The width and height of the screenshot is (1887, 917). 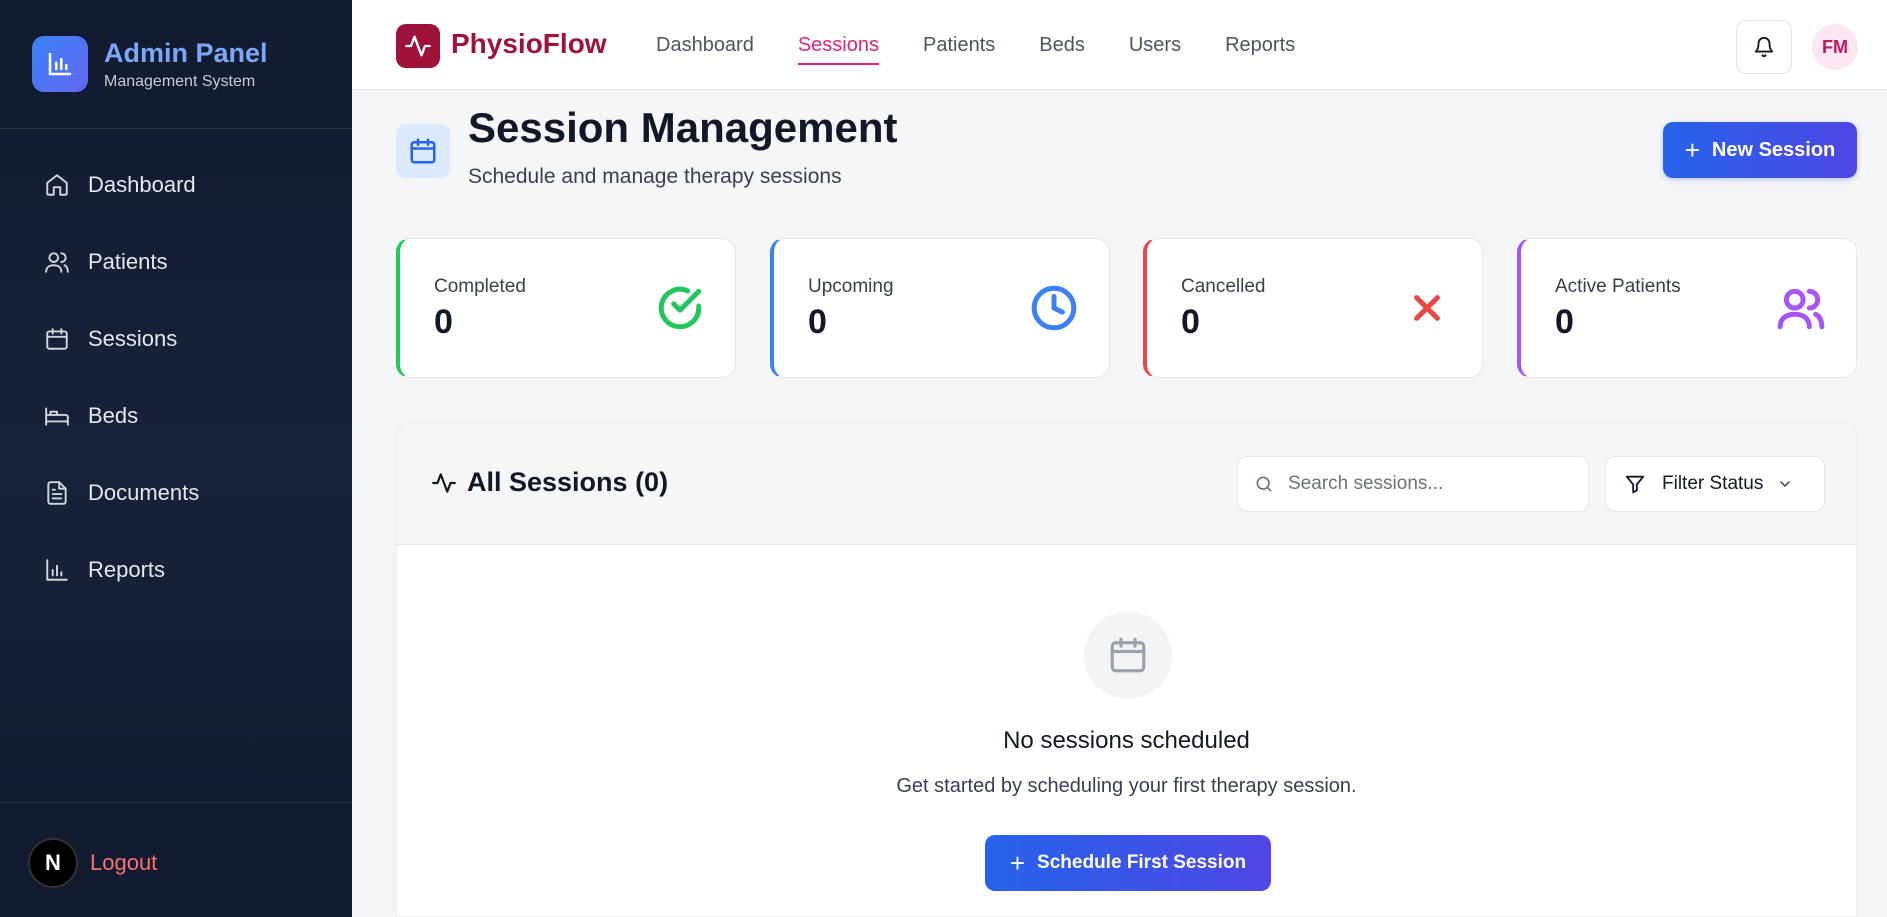 I want to click on new-session-label: New Session, so click(x=1773, y=149).